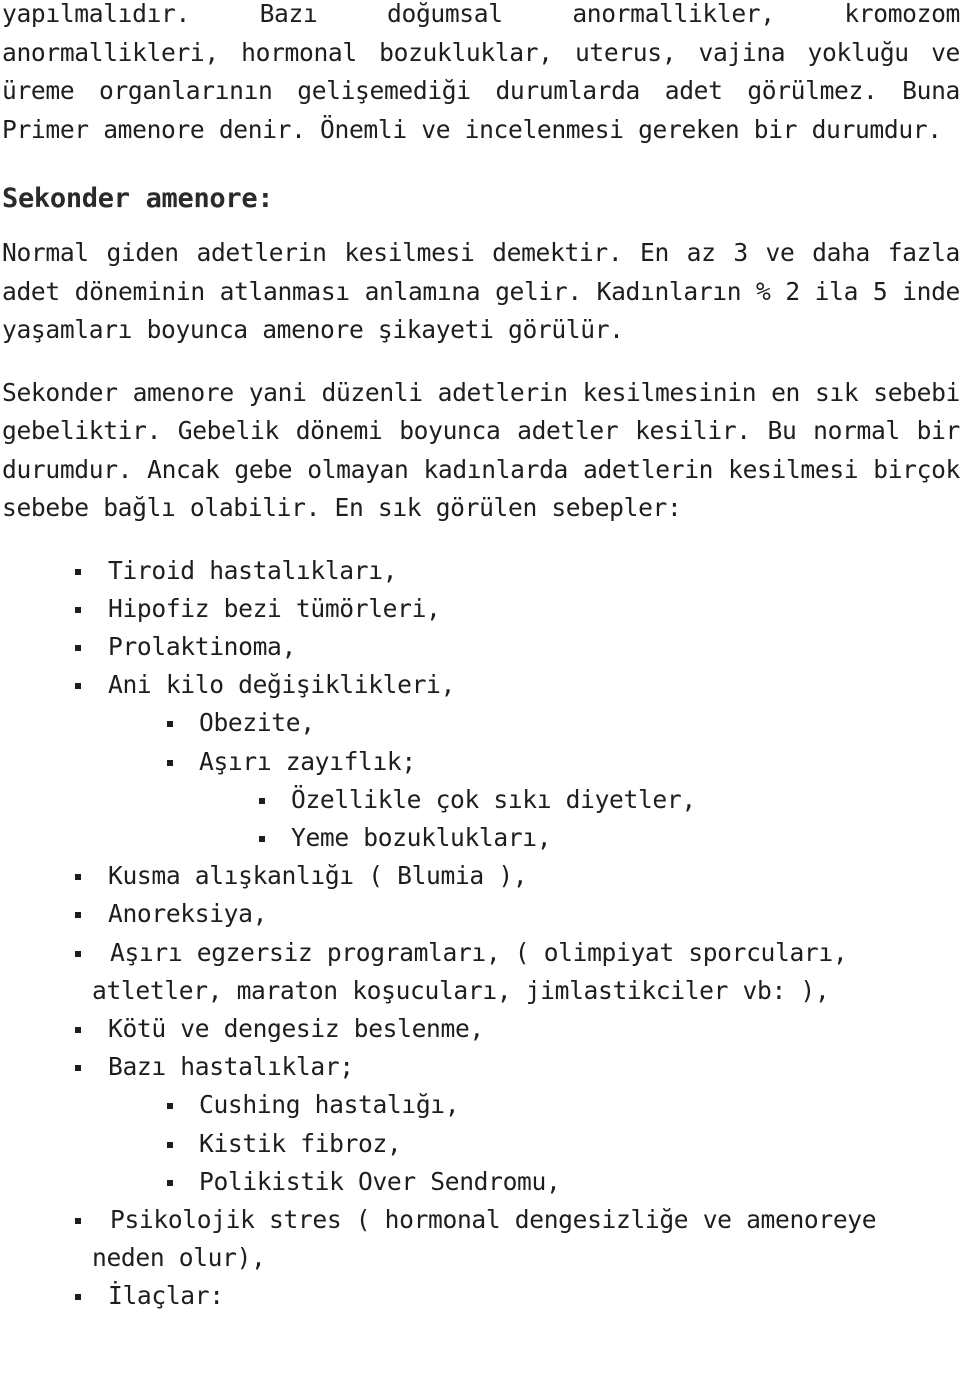 The height and width of the screenshot is (1382, 960). I want to click on list-item-text: Bazı hastalıklar;, so click(231, 1067).